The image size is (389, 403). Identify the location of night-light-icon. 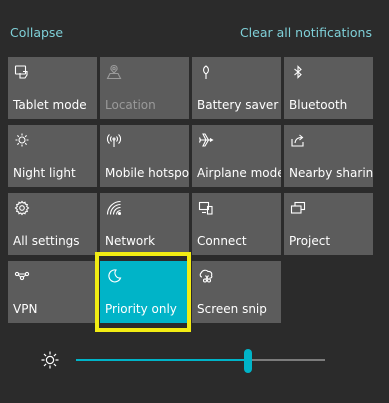
(22, 140).